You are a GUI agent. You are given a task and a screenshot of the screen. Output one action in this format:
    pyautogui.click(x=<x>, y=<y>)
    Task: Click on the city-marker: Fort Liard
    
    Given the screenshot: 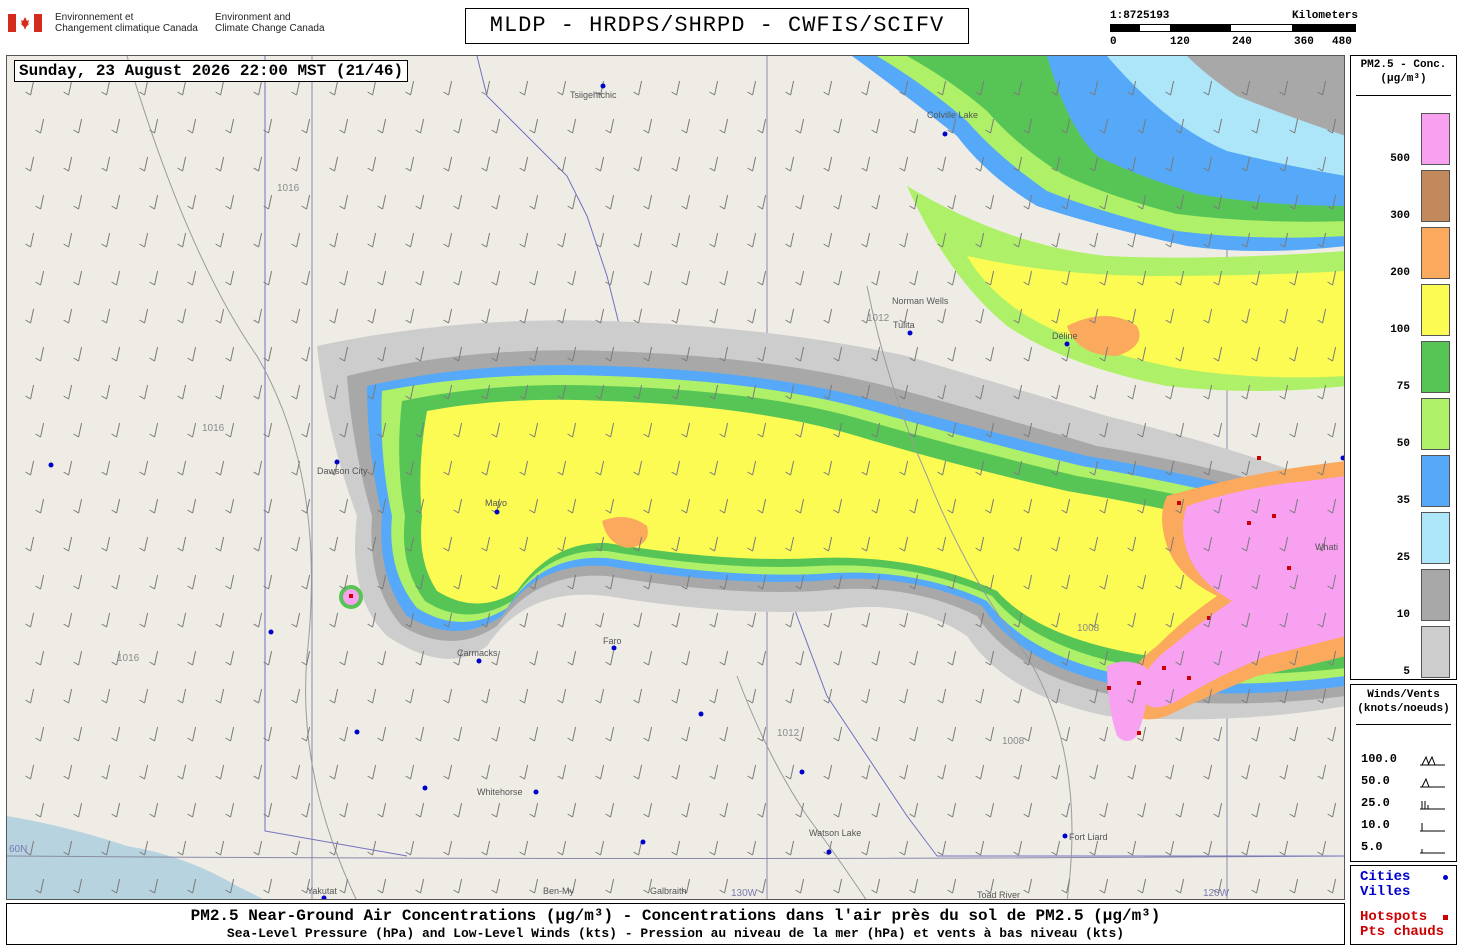 What is the action you would take?
    pyautogui.click(x=1085, y=837)
    